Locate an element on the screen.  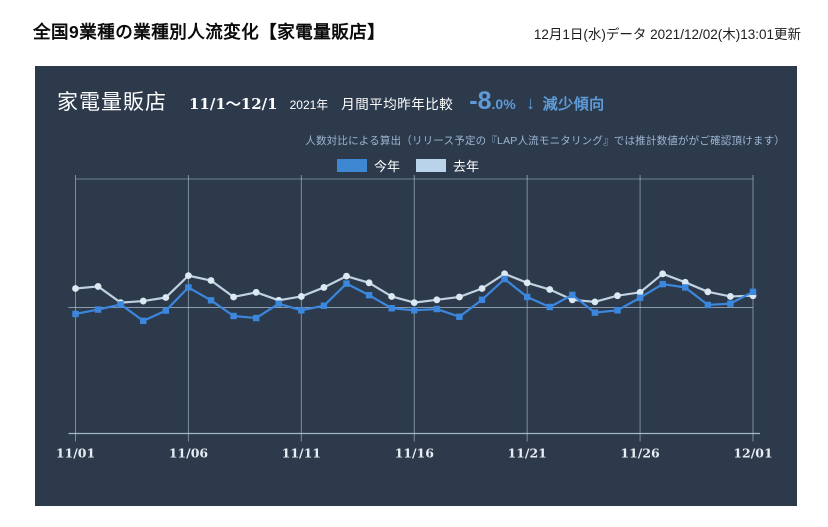
x-tick-label: 11/11 is located at coordinates (301, 453).